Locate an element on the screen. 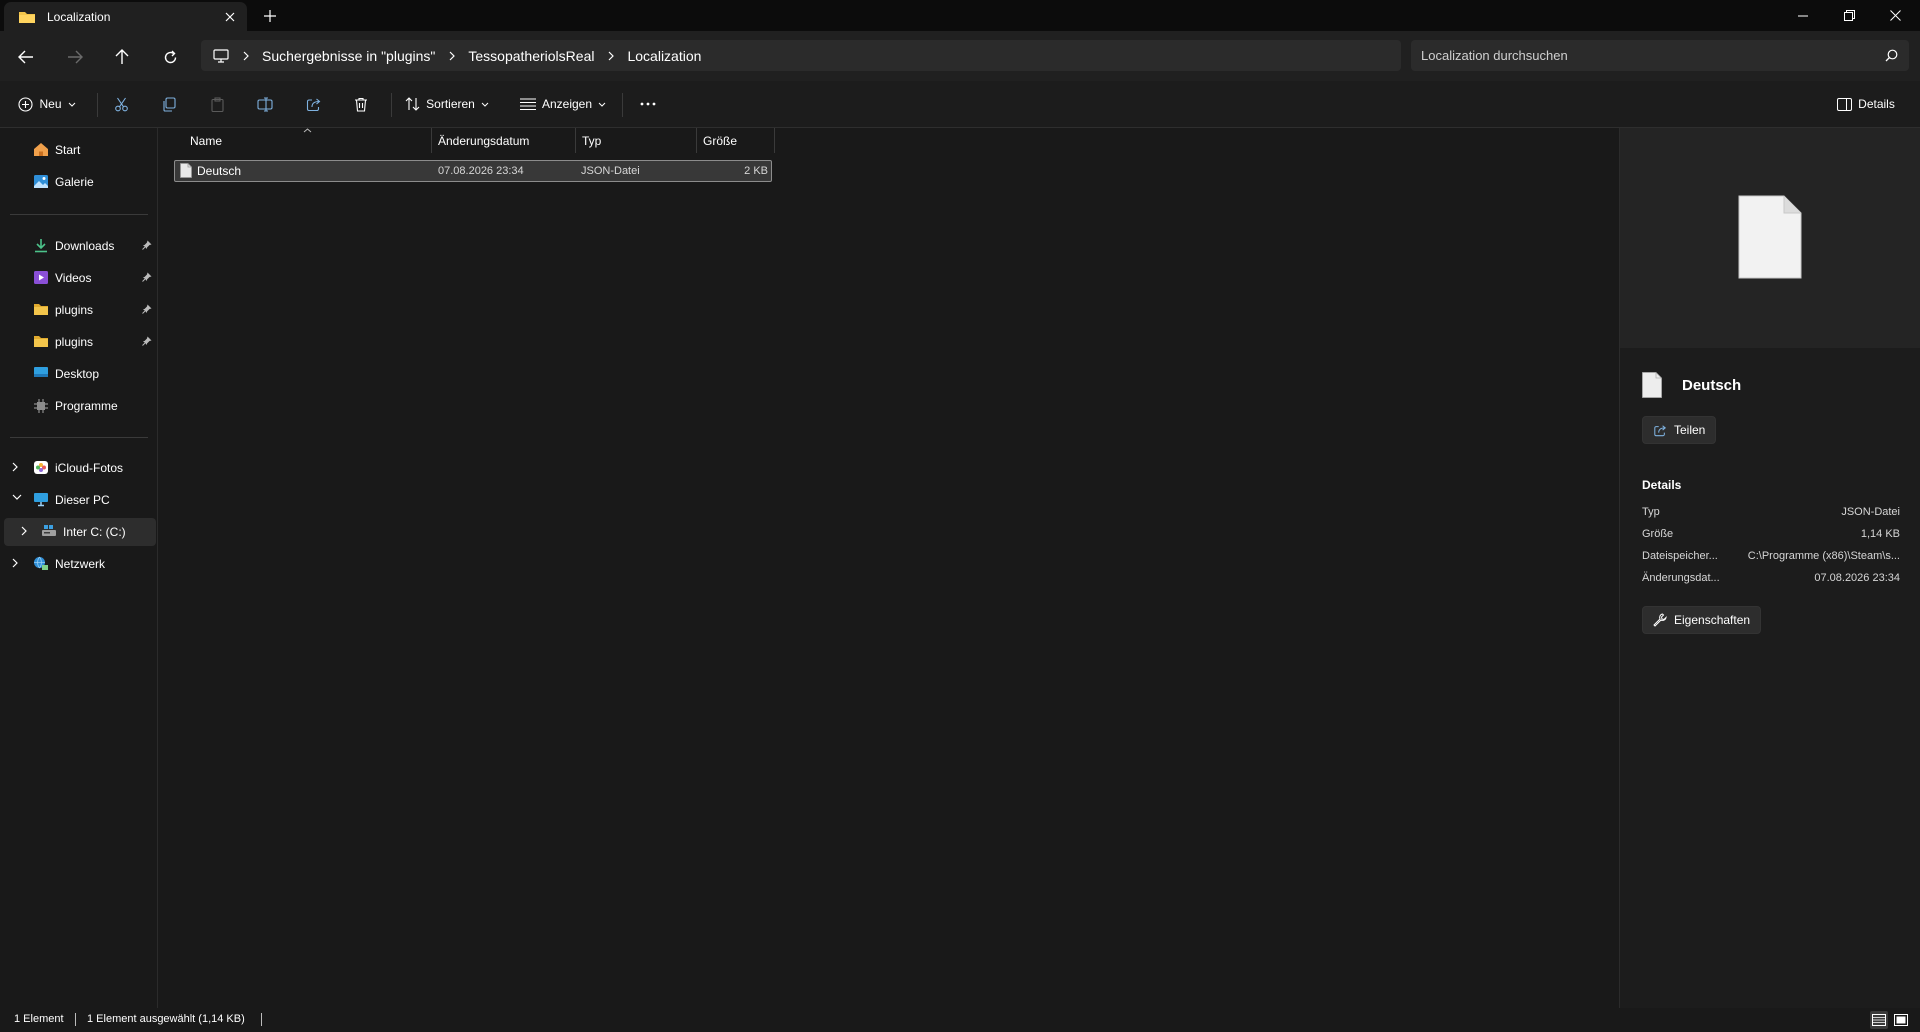 The height and width of the screenshot is (1032, 1920). preview-area is located at coordinates (1770, 238).